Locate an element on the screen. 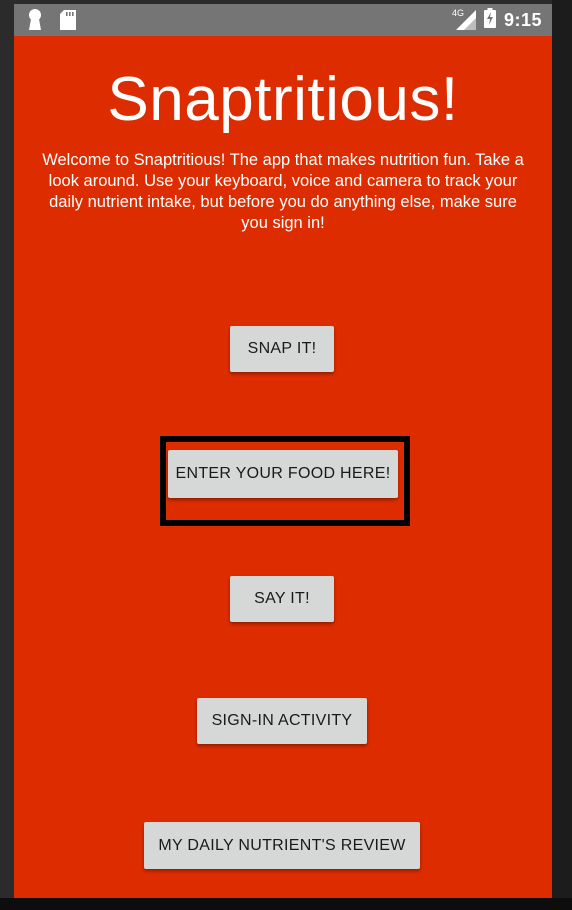 Image resolution: width=572 pixels, height=910 pixels. snap-it-button: SNAP IT! is located at coordinates (282, 349).